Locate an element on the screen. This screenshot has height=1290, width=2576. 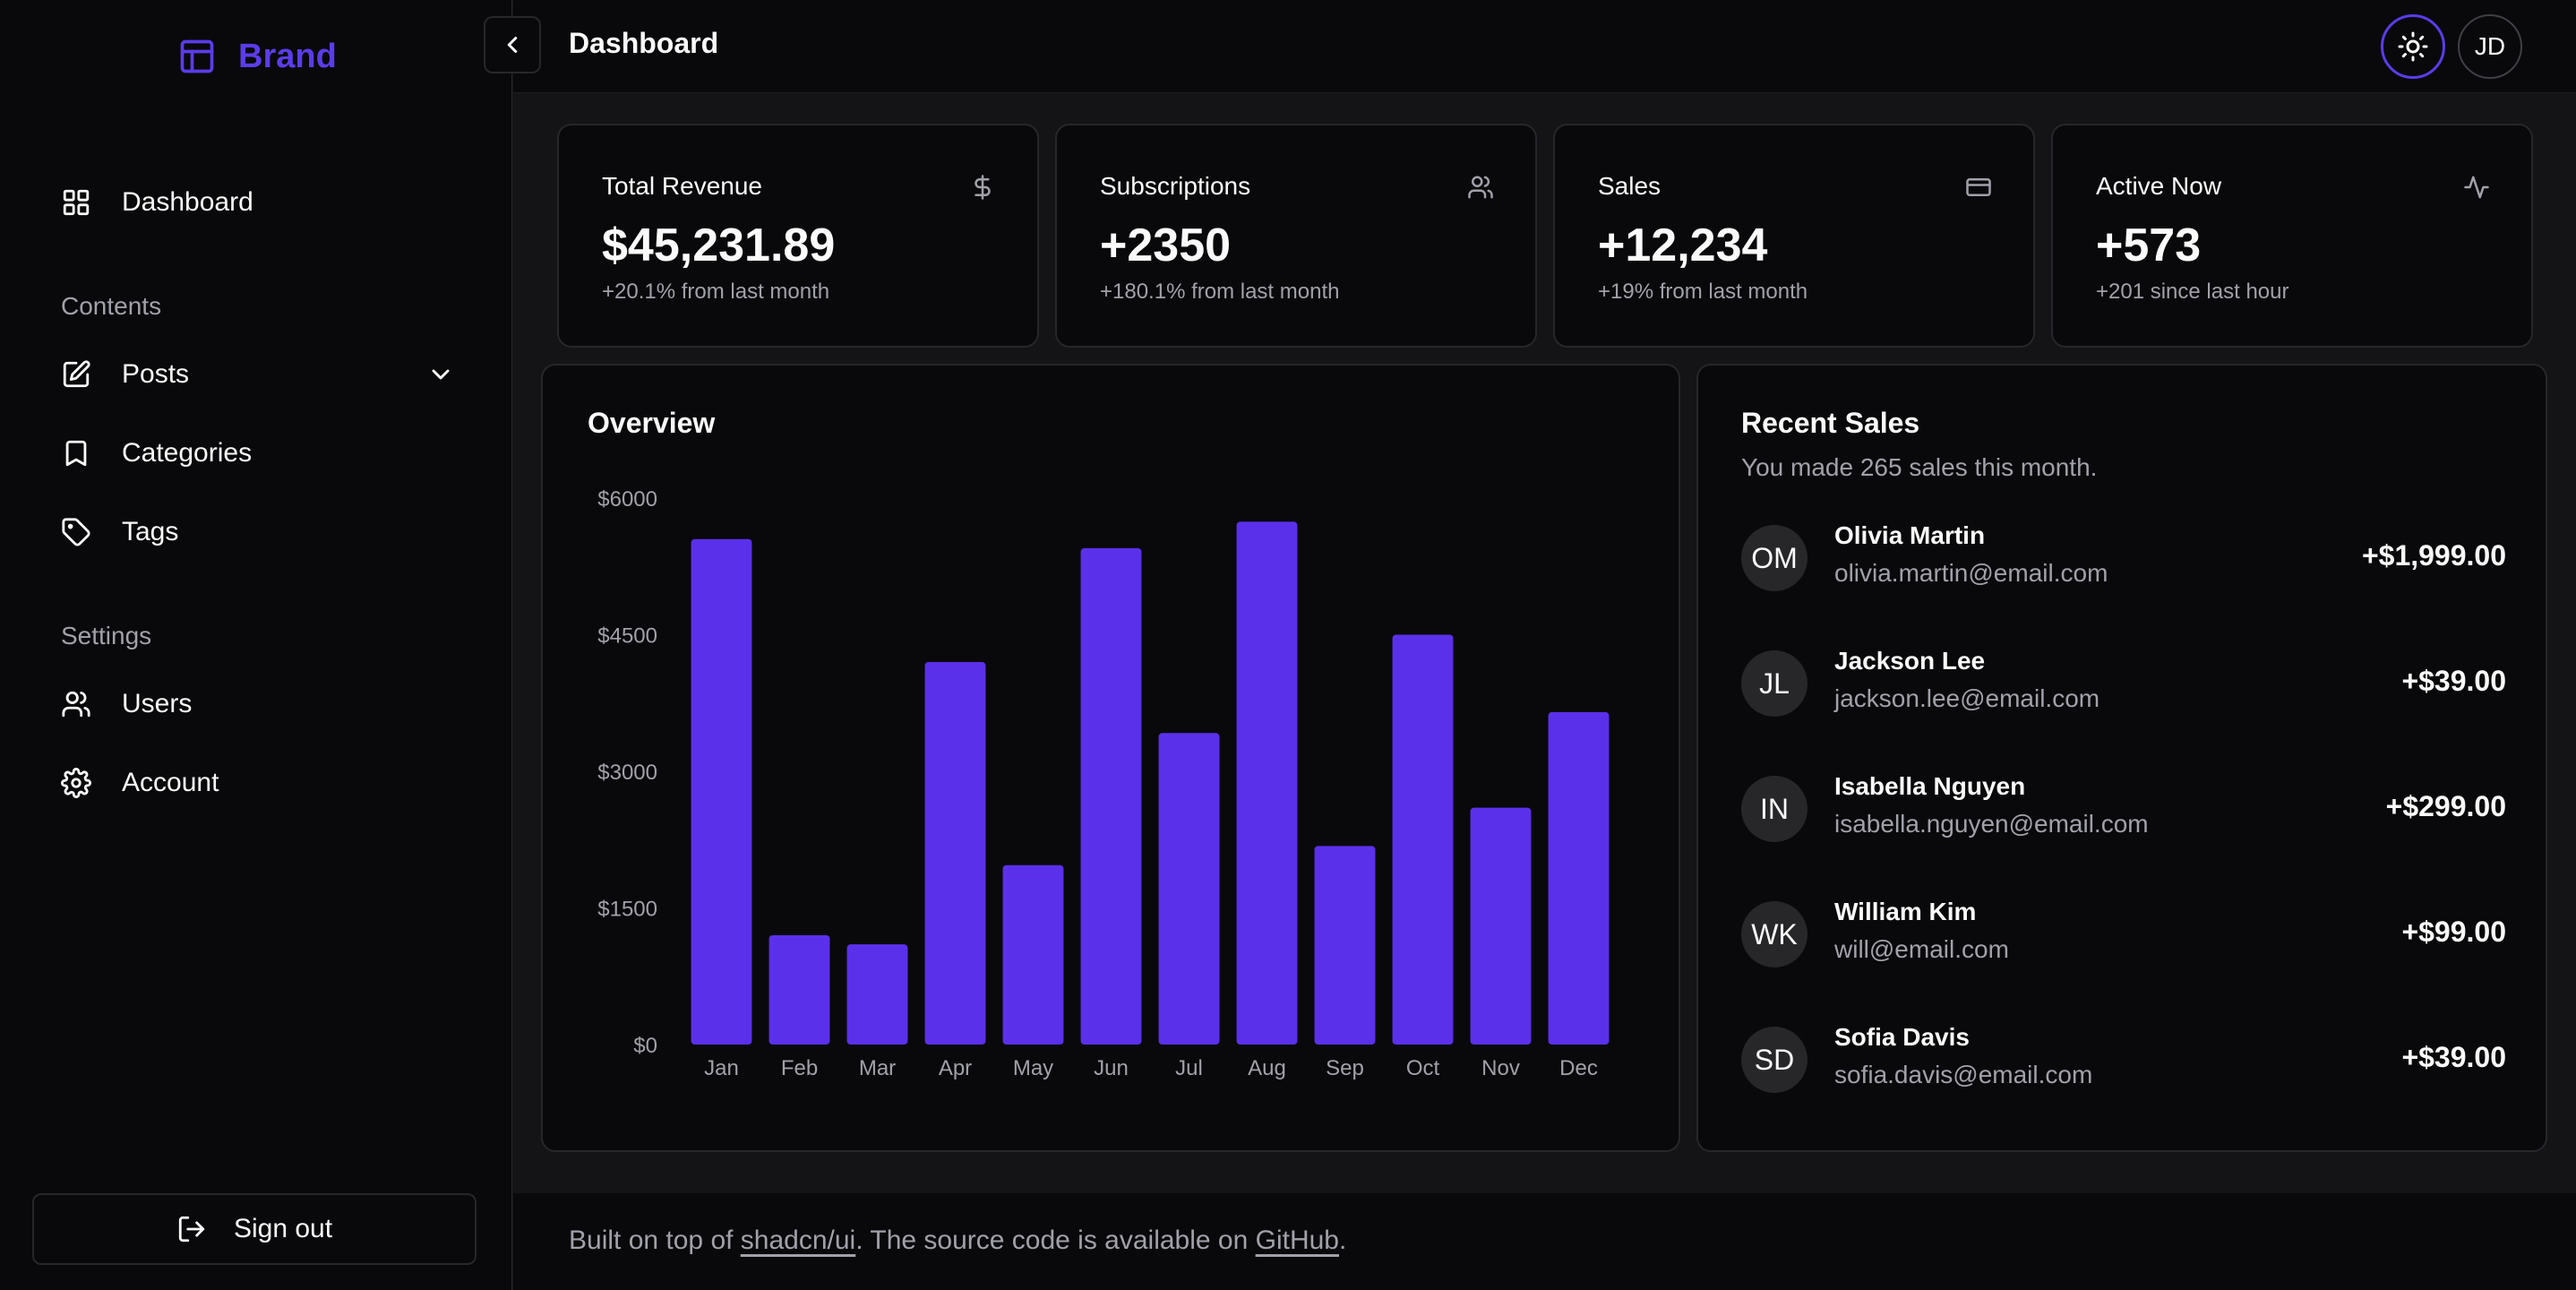
x-tick-label: Jul is located at coordinates (1189, 1068).